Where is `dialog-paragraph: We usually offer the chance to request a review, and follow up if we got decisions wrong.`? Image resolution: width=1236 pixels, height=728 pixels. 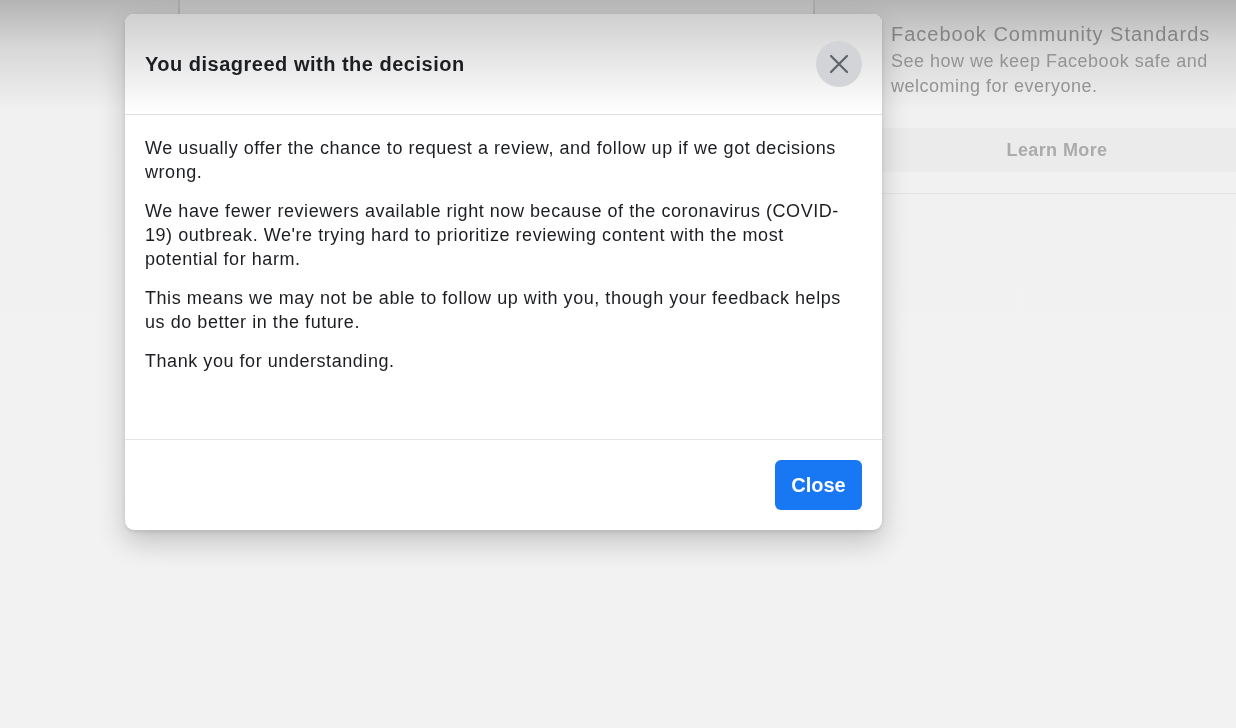
dialog-paragraph: We usually offer the chance to request a review, and follow up if we got decisions wrong. is located at coordinates (491, 160).